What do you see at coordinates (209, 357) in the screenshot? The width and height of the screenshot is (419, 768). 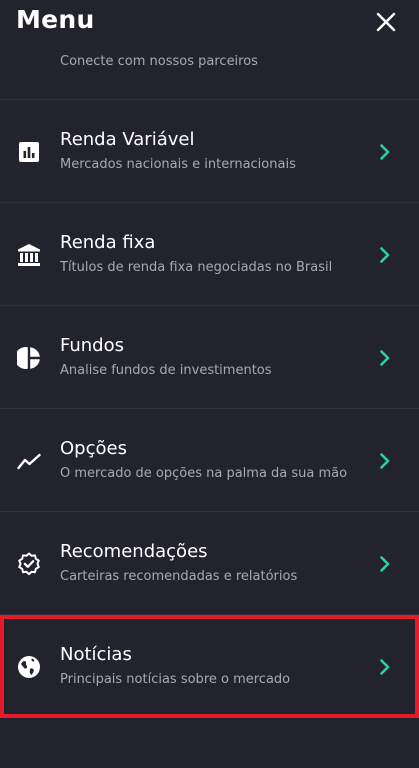 I see `menu-item-fundos: Fundos Analise fundos de investimentos` at bounding box center [209, 357].